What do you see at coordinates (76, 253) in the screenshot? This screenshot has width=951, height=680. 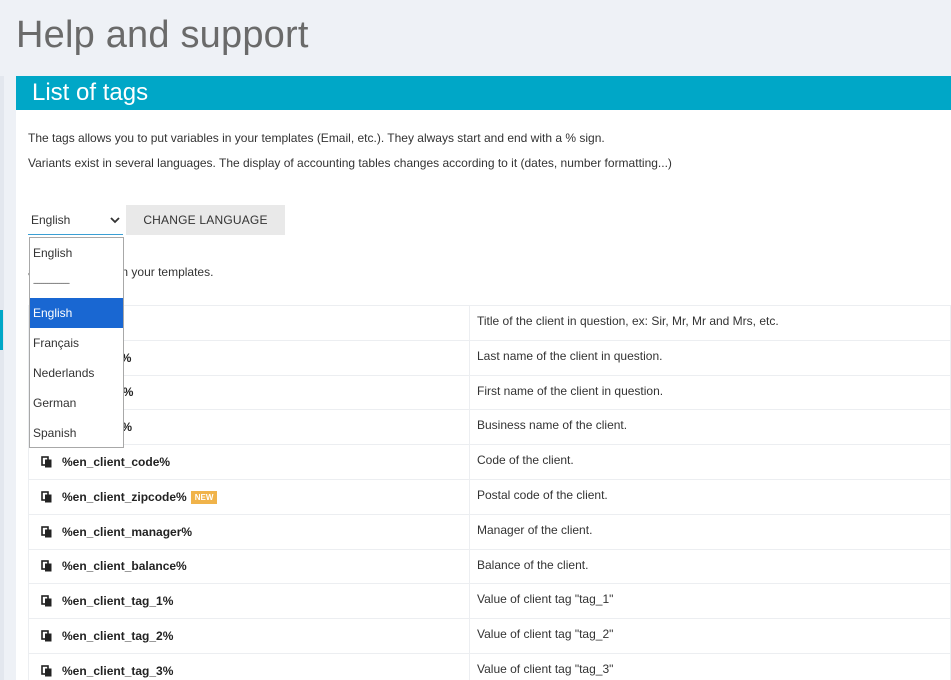 I see `dropdown-option-english-top: English` at bounding box center [76, 253].